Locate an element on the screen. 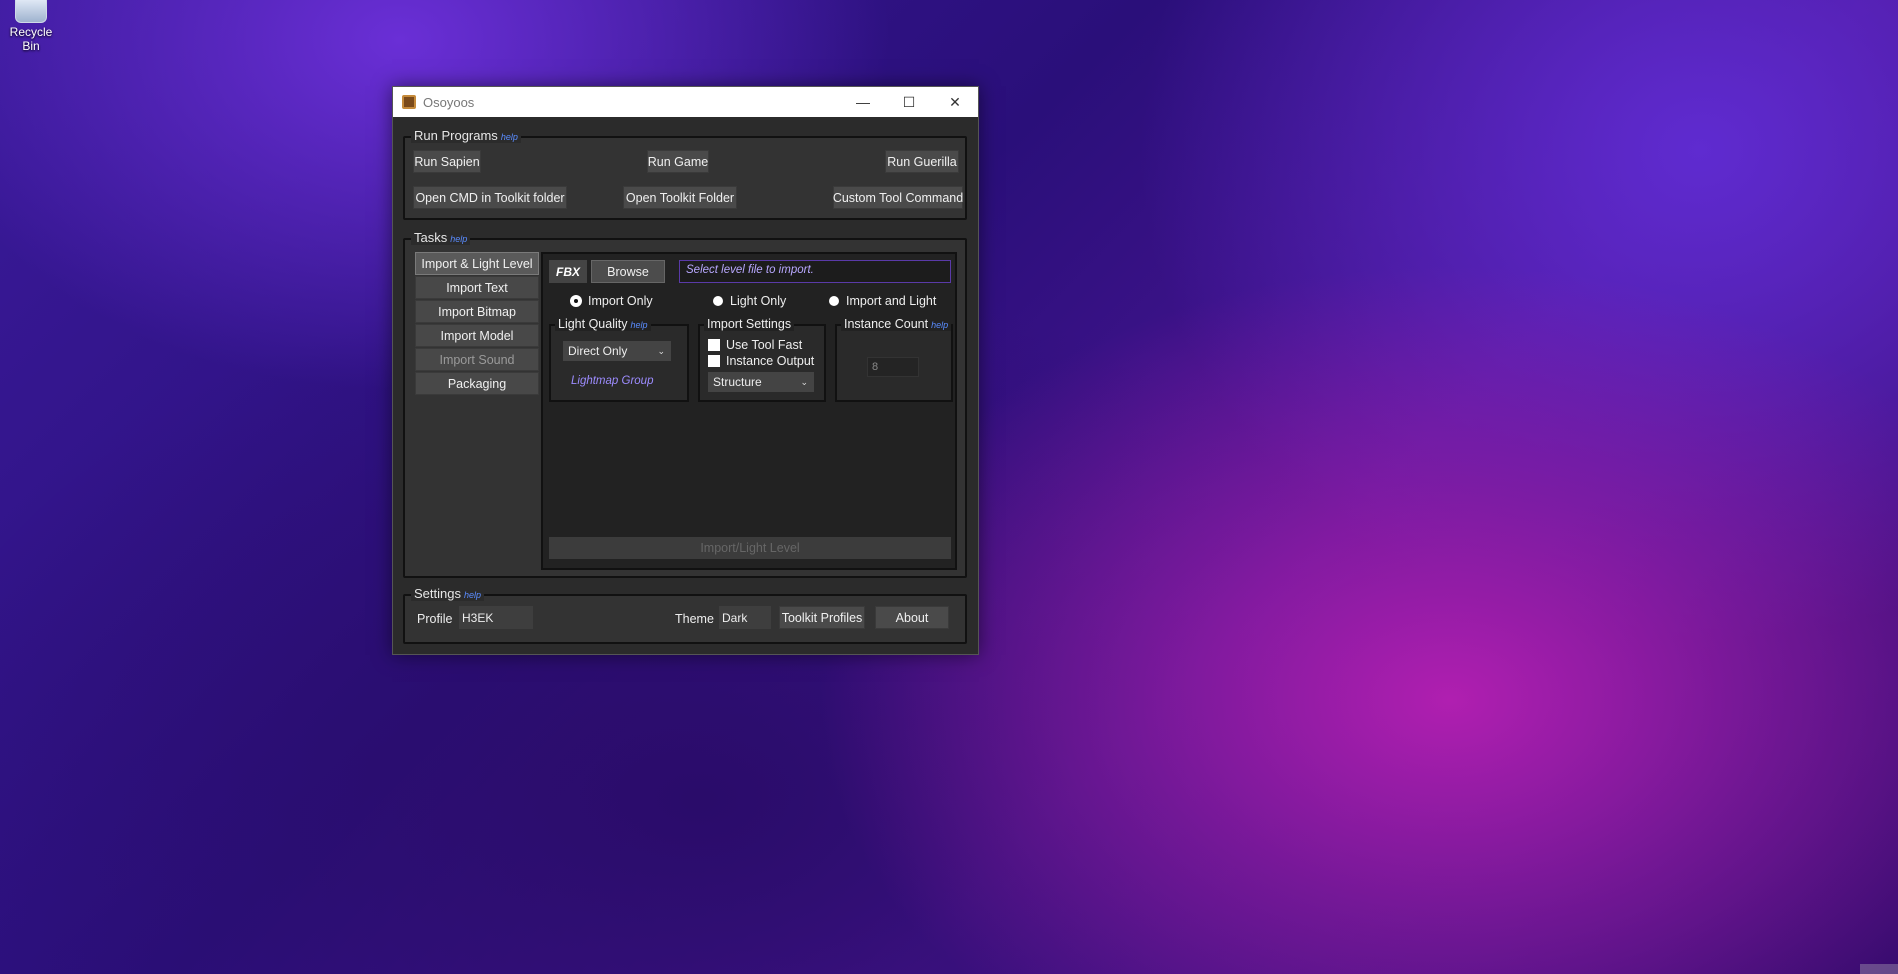 The width and height of the screenshot is (1898, 974). maximize-button: ☐ is located at coordinates (909, 102).